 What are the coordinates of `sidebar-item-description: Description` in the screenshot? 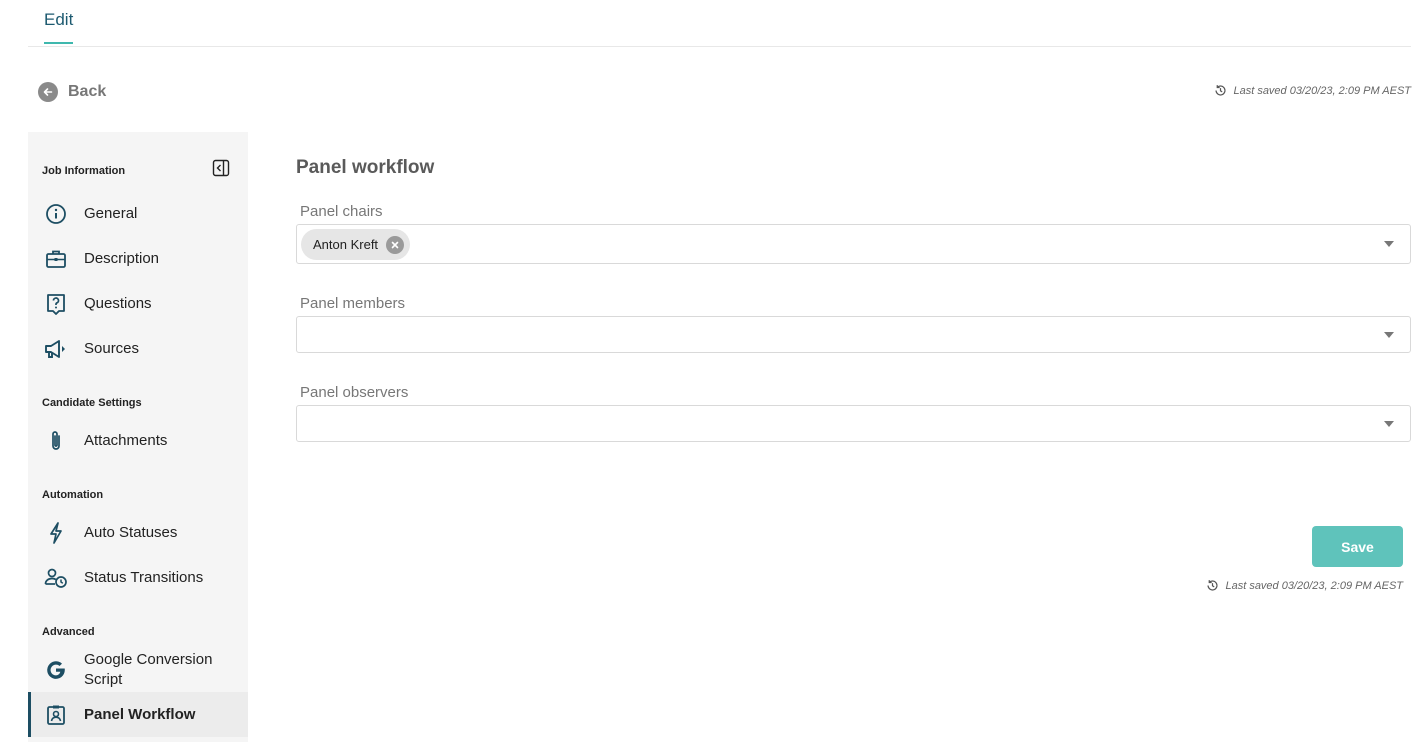 It's located at (138, 258).